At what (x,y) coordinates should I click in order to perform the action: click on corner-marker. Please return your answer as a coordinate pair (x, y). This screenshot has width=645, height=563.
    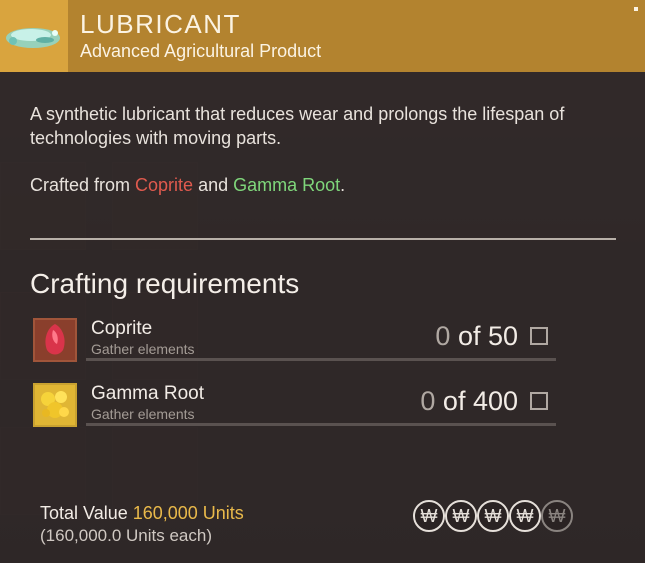
    Looking at the image, I should click on (636, 9).